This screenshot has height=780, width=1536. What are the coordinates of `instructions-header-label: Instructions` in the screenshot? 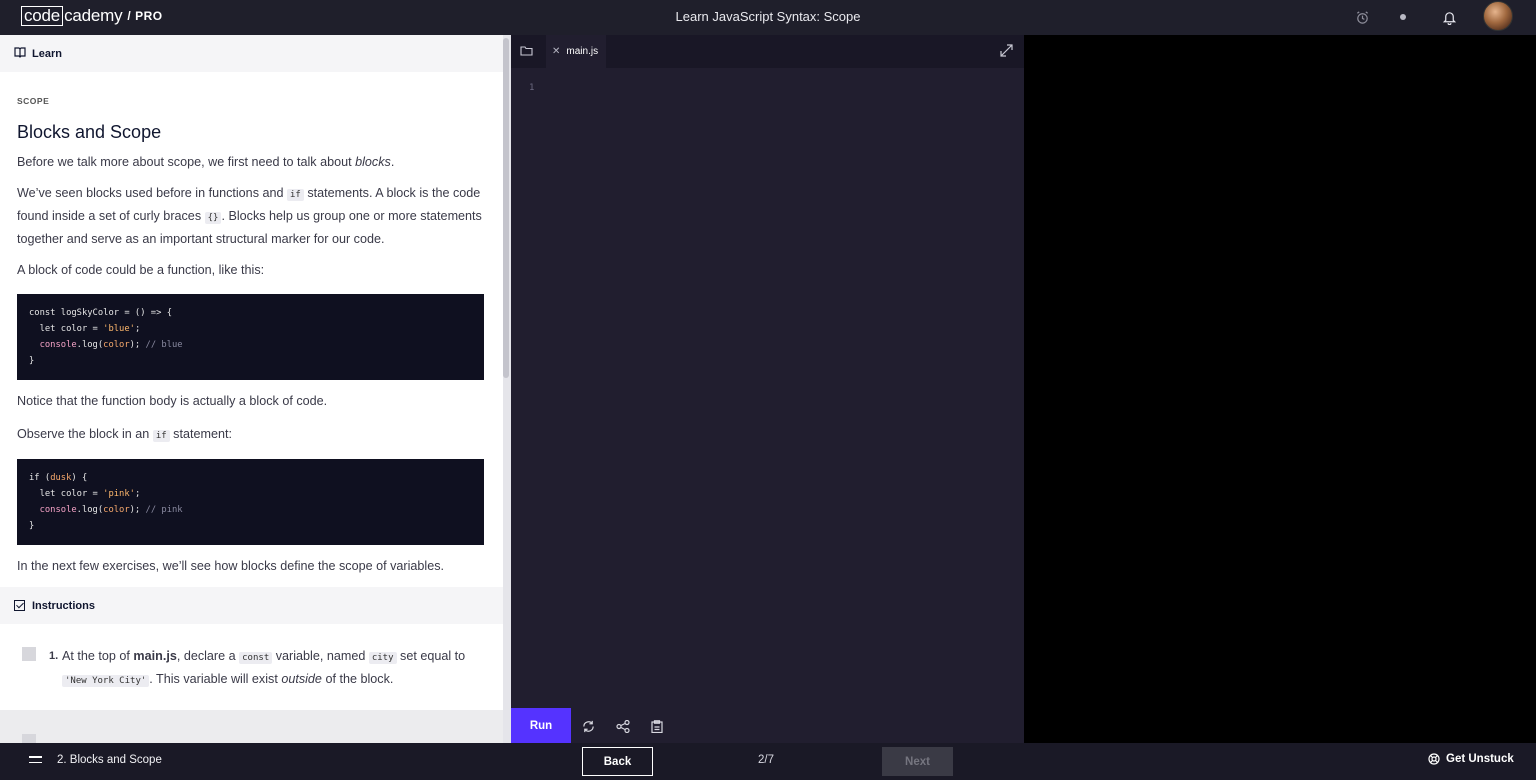 It's located at (63, 605).